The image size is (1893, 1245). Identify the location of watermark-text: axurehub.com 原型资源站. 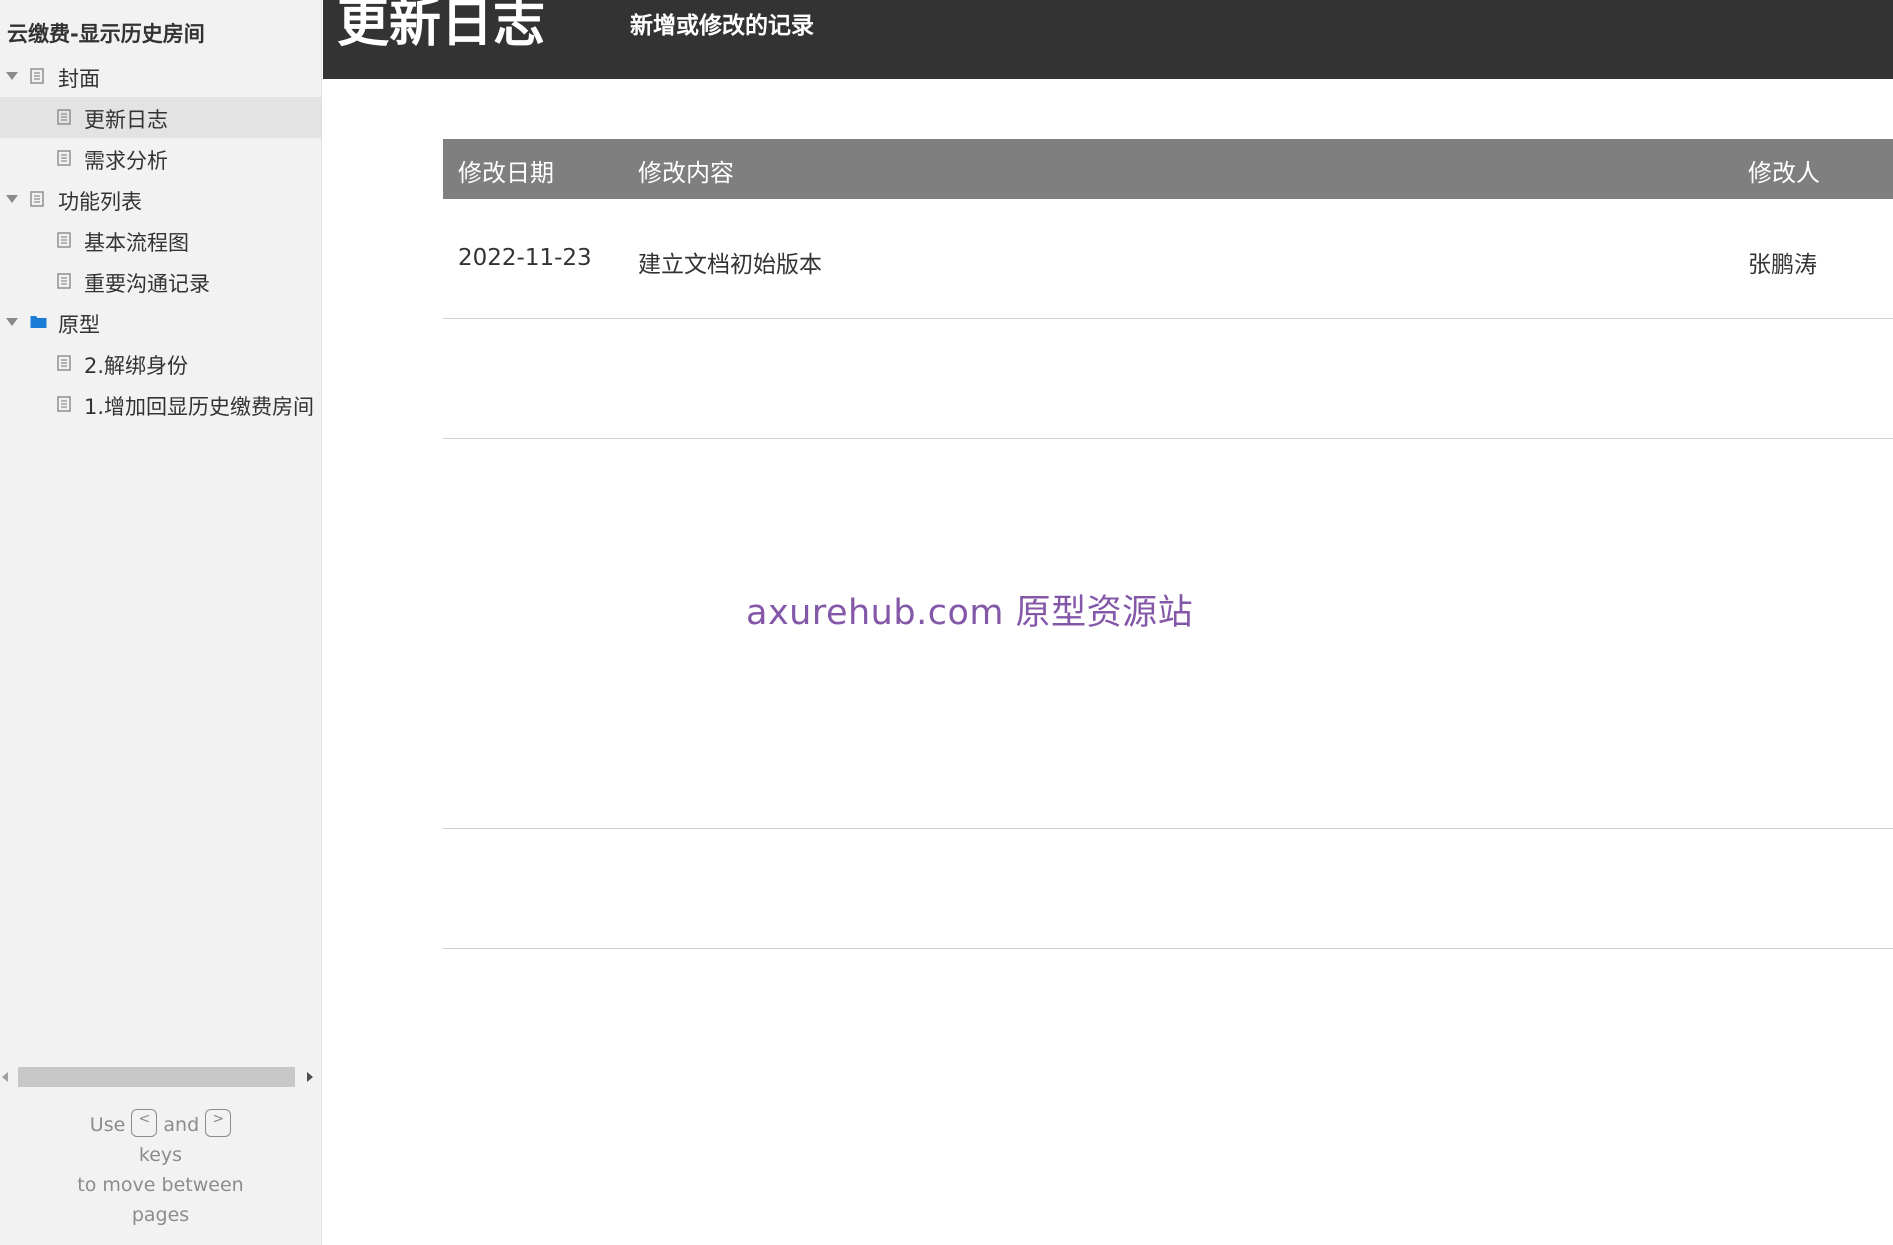
(970, 613).